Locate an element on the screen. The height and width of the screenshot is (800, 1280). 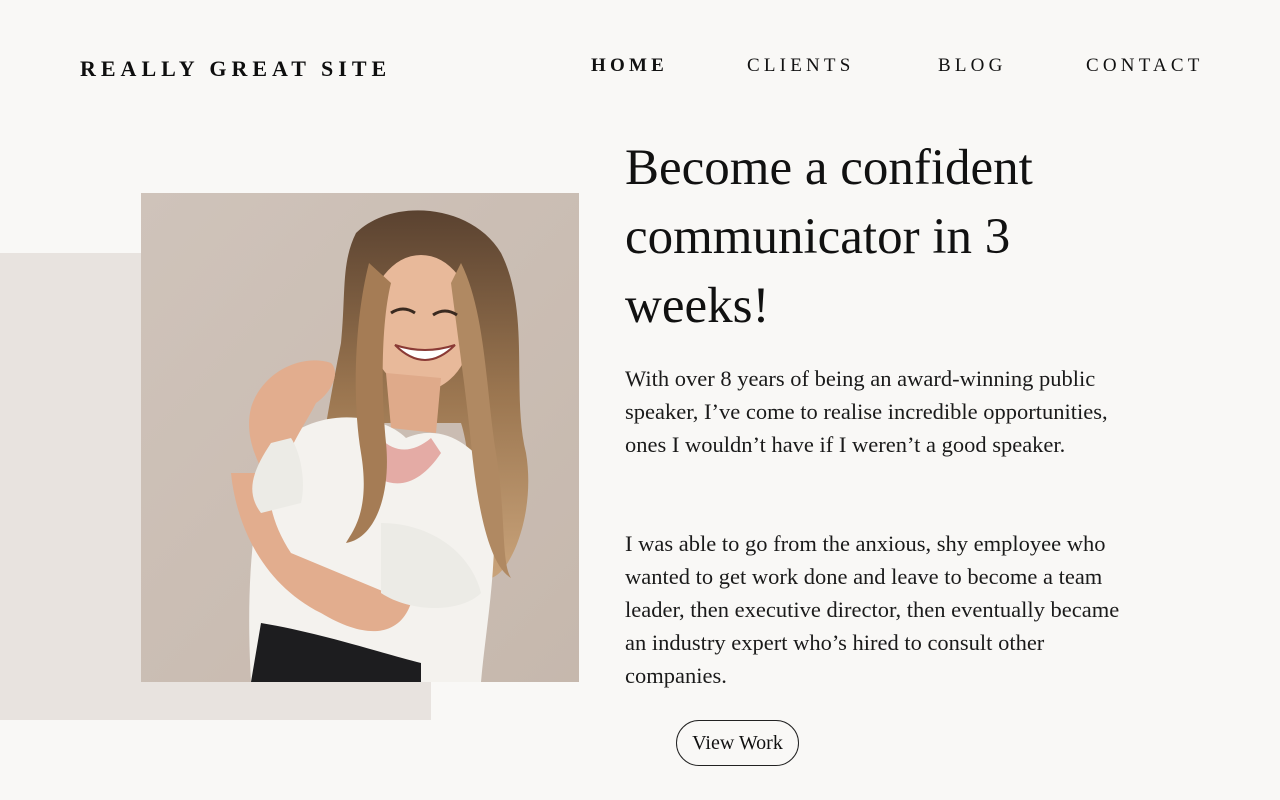
view-work-button: View Work is located at coordinates (737, 743).